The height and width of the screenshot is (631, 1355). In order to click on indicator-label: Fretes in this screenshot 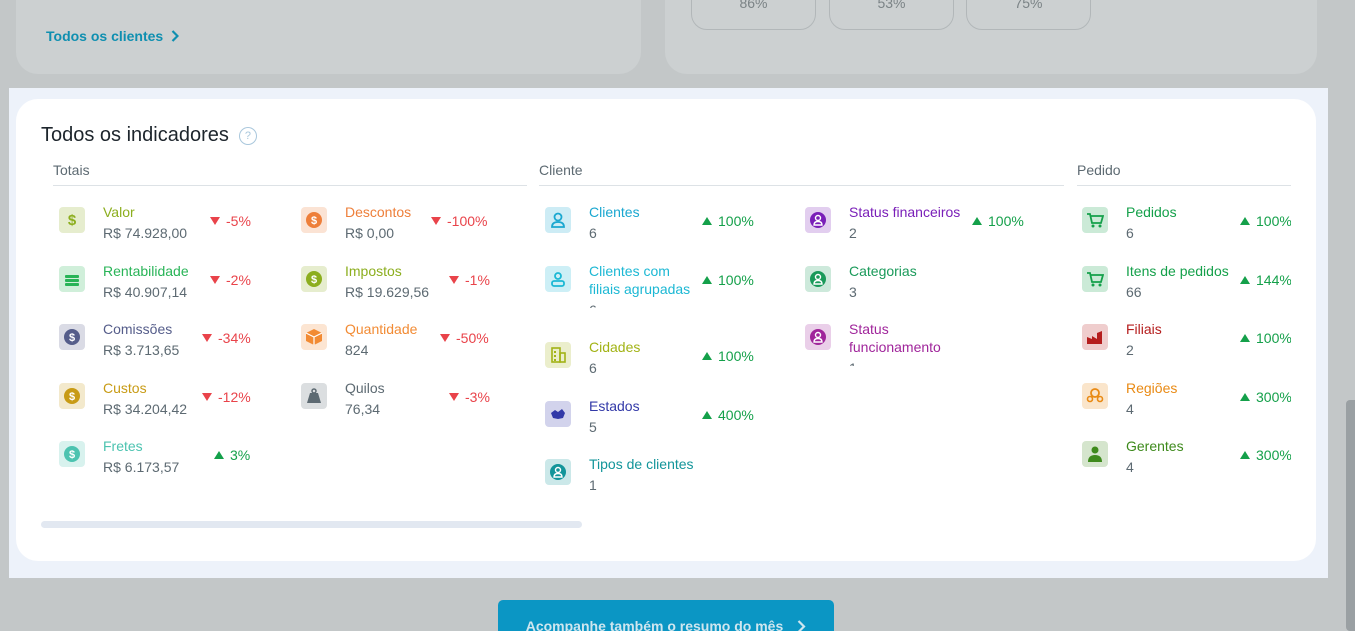, I will do `click(123, 446)`.